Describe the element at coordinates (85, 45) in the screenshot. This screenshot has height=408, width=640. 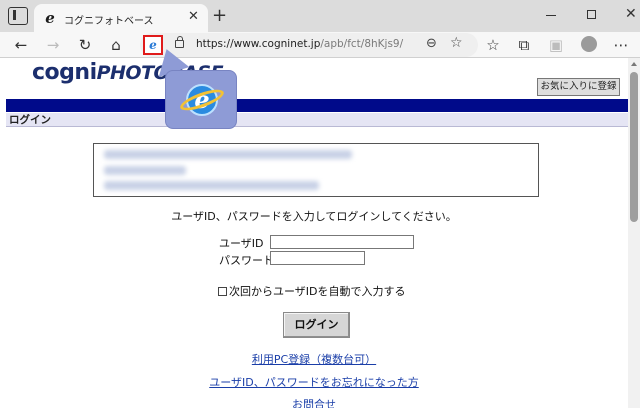
I see `reload-icon: ↻` at that location.